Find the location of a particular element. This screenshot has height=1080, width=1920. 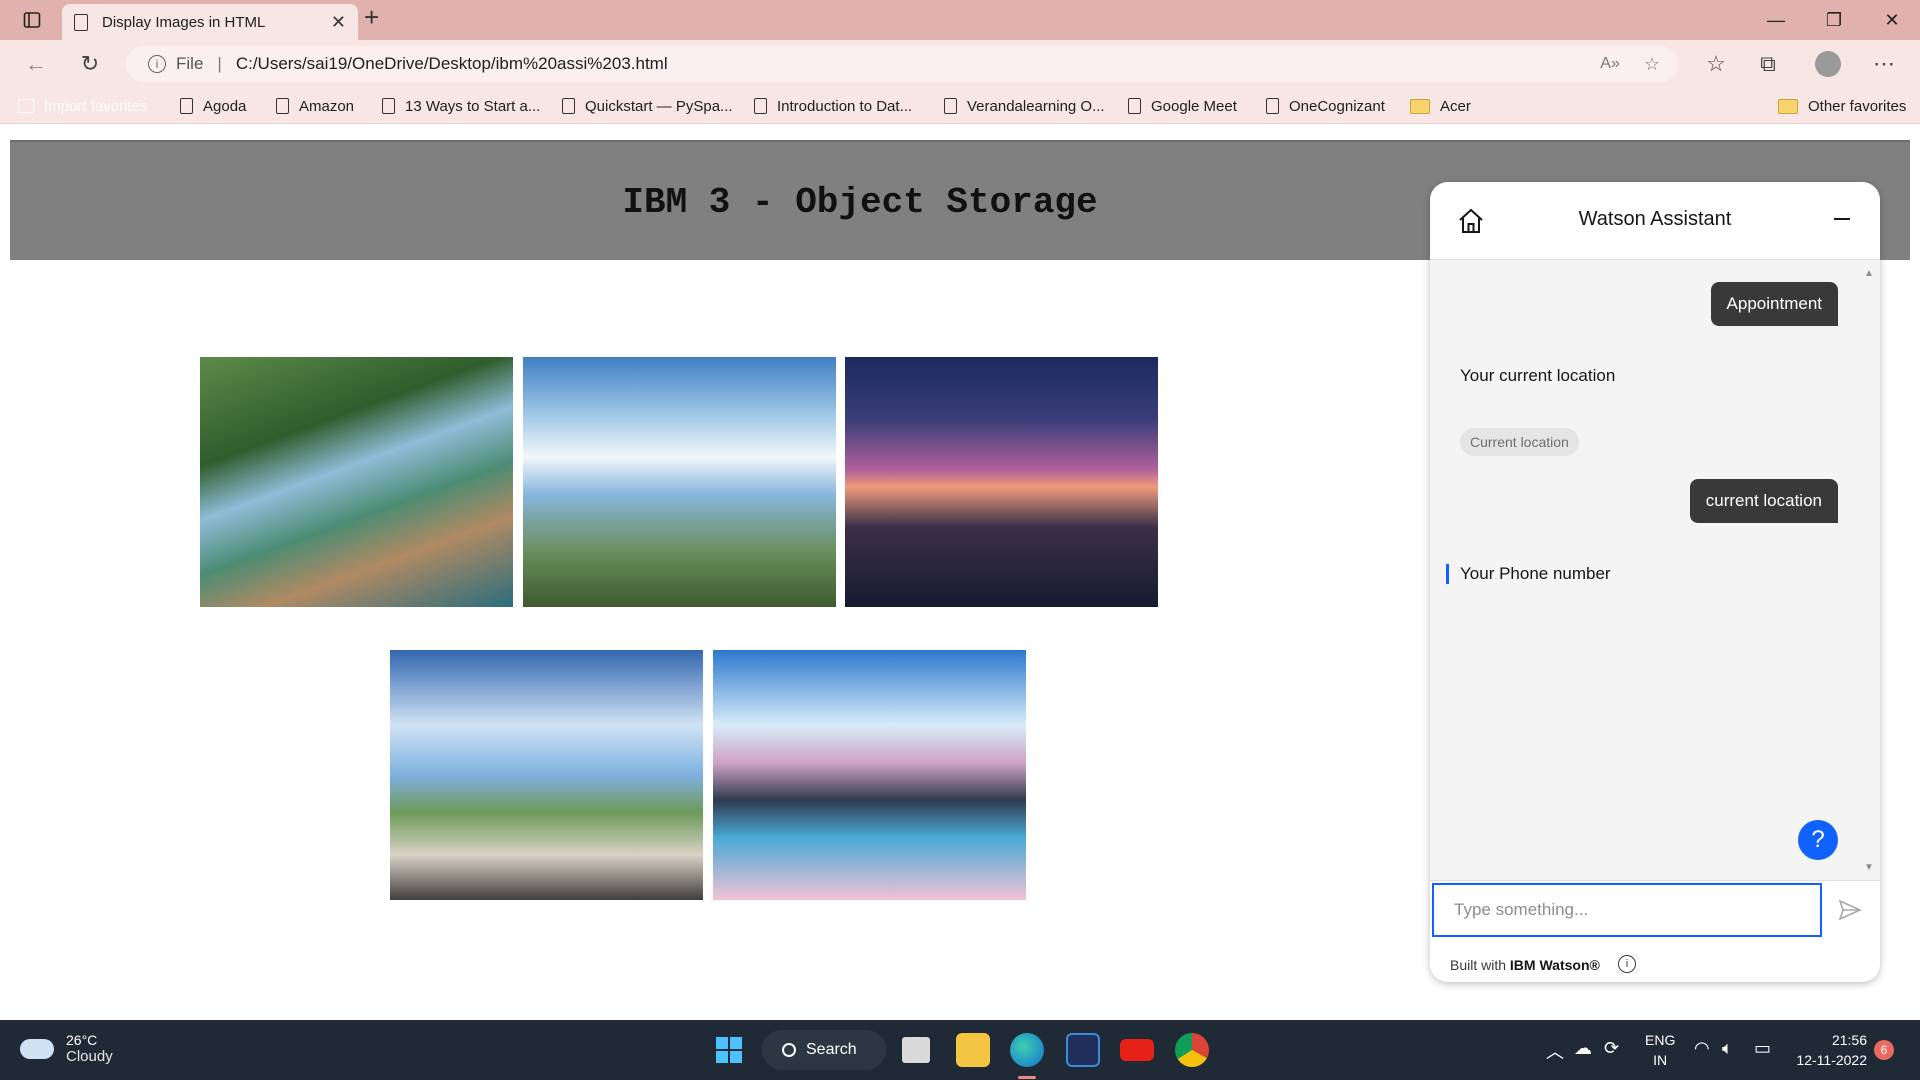

option-chip-current-location: Current location is located at coordinates (1519, 442).